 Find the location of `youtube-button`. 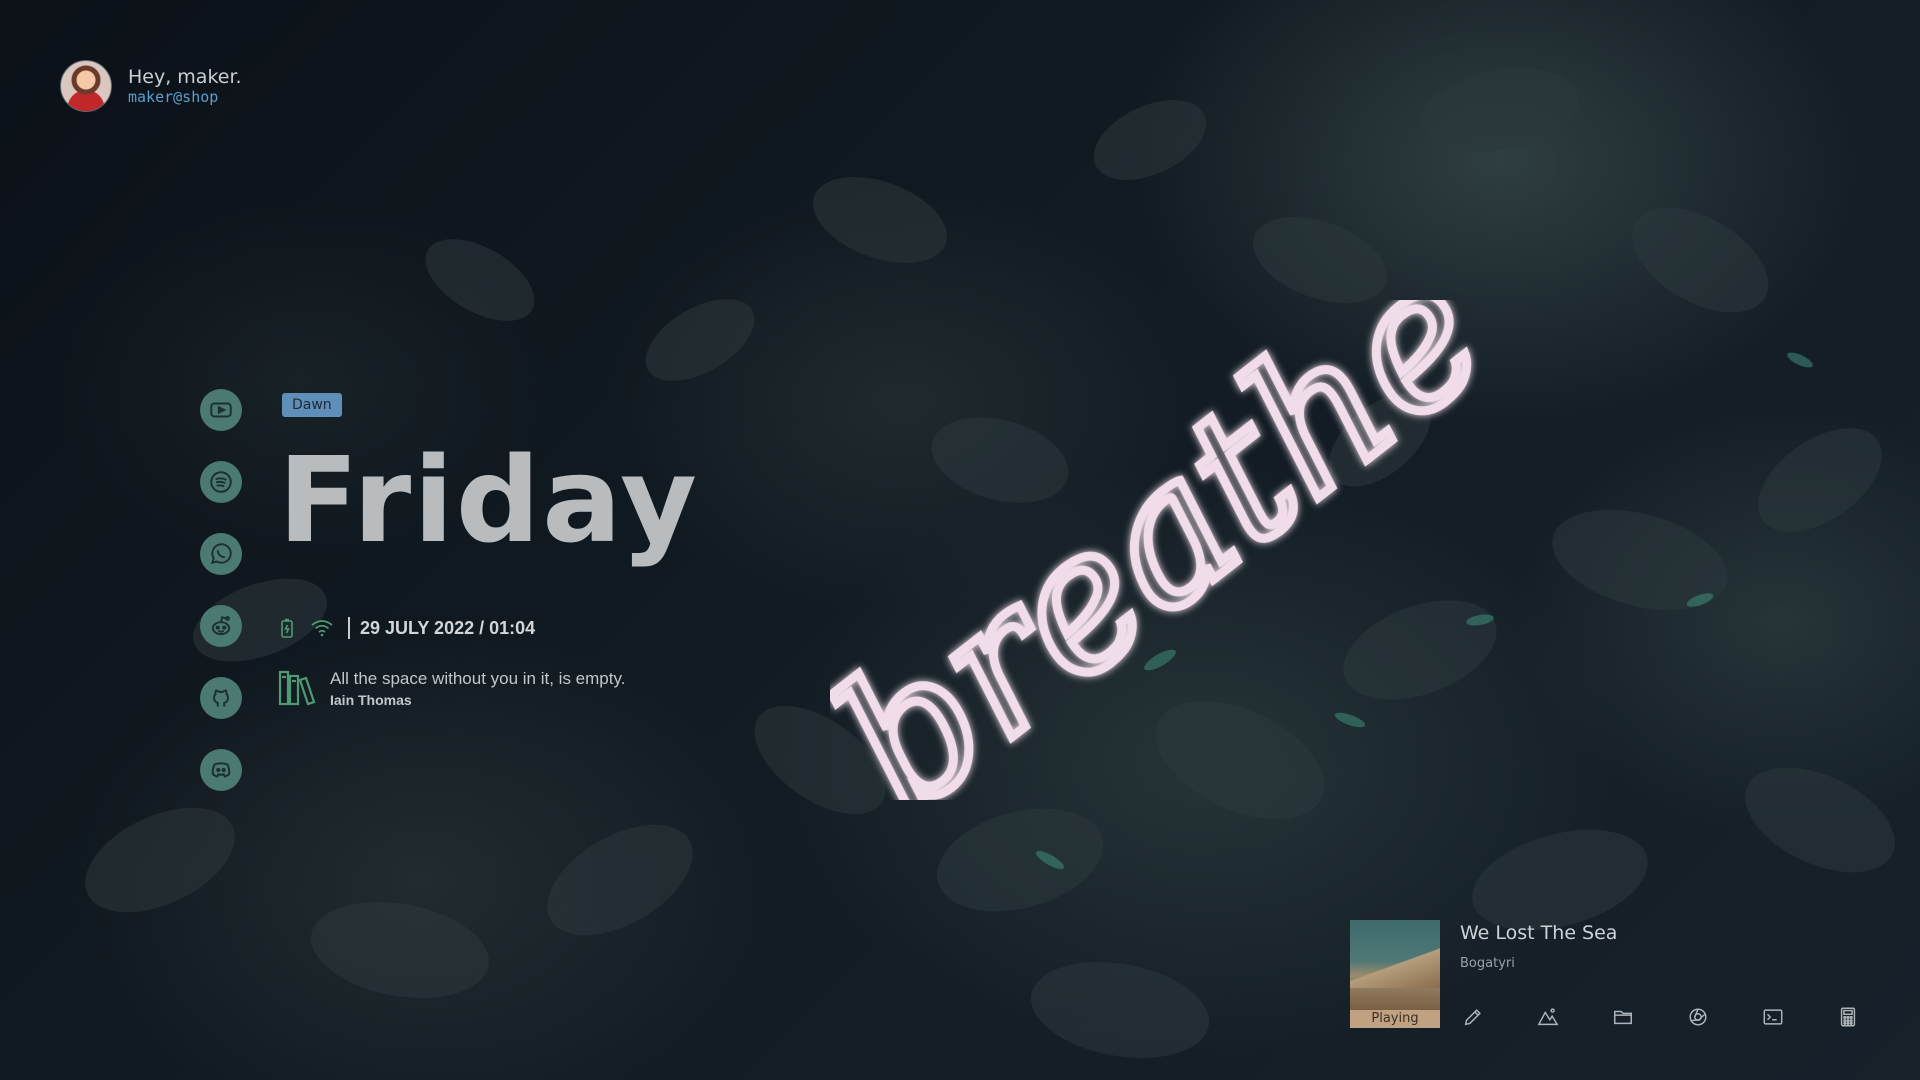

youtube-button is located at coordinates (221, 410).